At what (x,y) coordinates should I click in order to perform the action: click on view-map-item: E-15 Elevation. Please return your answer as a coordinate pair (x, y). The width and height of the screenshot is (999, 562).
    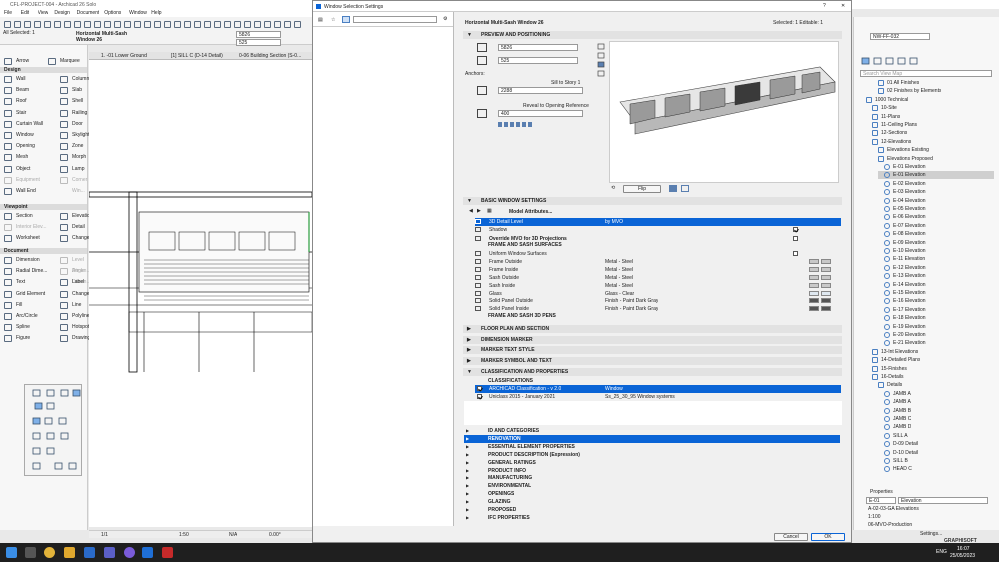
    Looking at the image, I should click on (936, 293).